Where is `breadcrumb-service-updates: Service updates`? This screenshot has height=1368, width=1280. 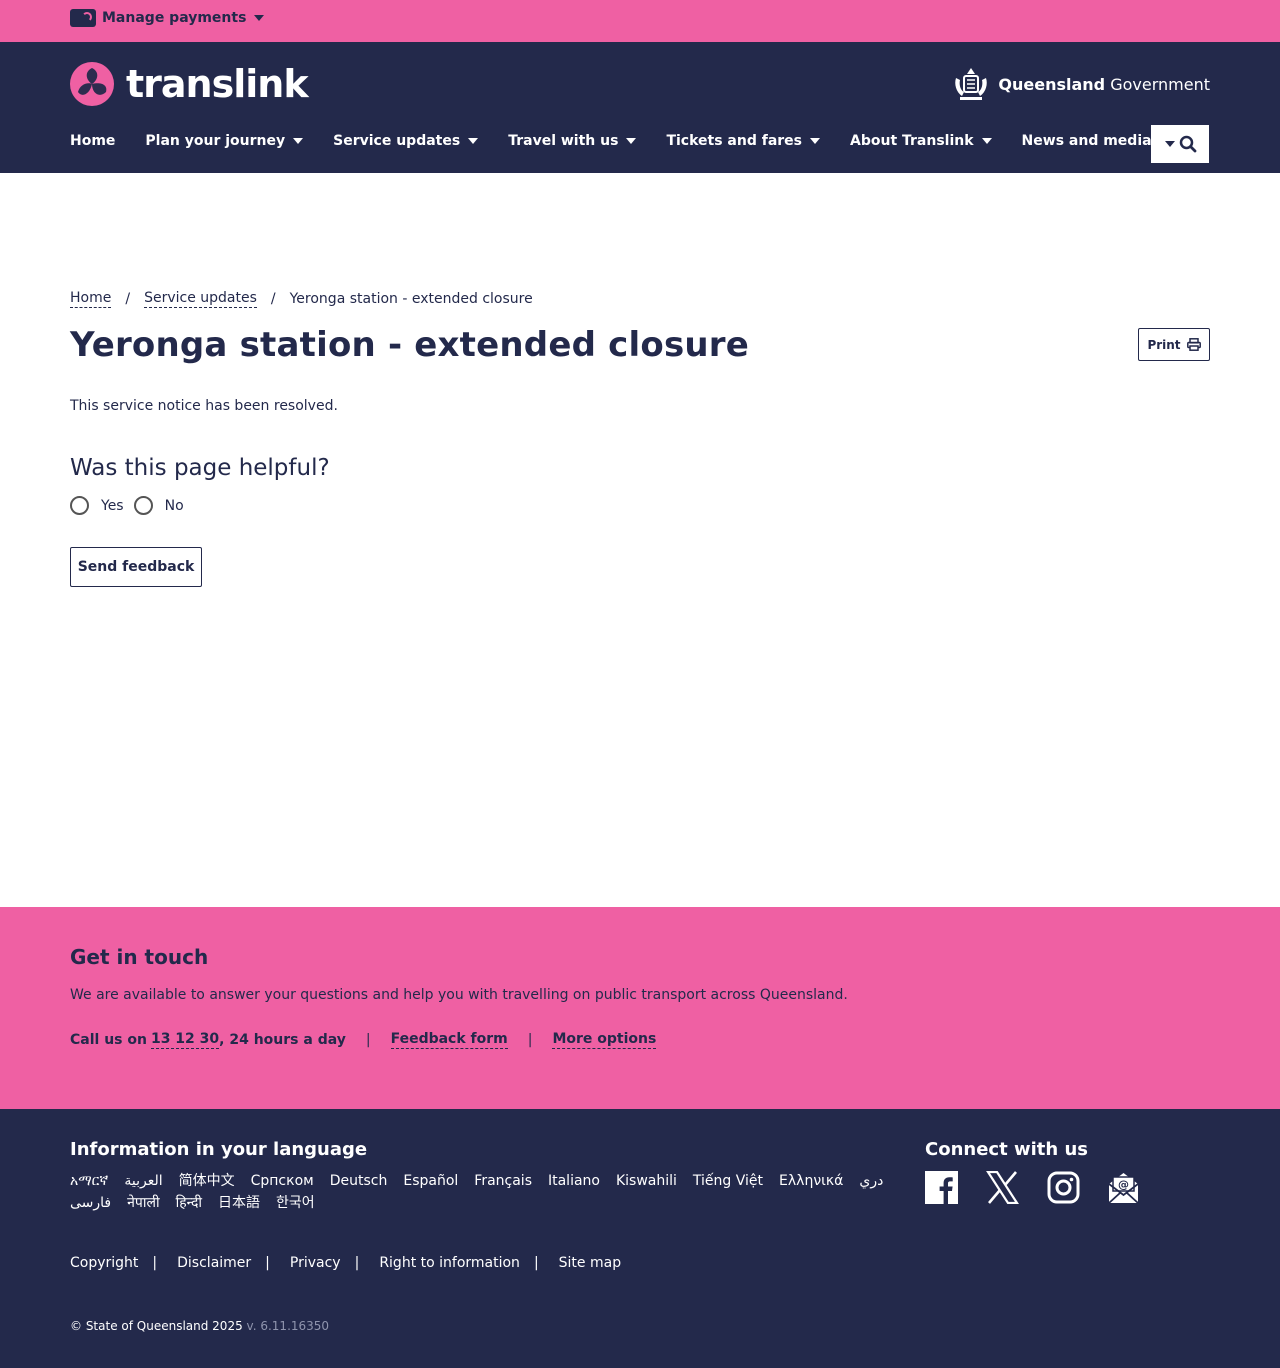
breadcrumb-service-updates: Service updates is located at coordinates (200, 299).